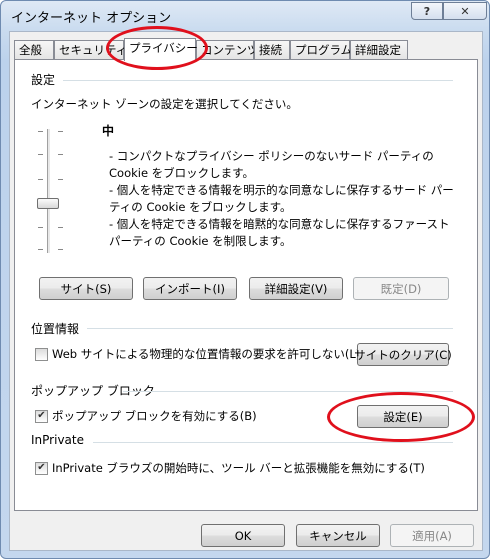 The height and width of the screenshot is (559, 490). Describe the element at coordinates (432, 535) in the screenshot. I see `apply-button: 適用(A)` at that location.